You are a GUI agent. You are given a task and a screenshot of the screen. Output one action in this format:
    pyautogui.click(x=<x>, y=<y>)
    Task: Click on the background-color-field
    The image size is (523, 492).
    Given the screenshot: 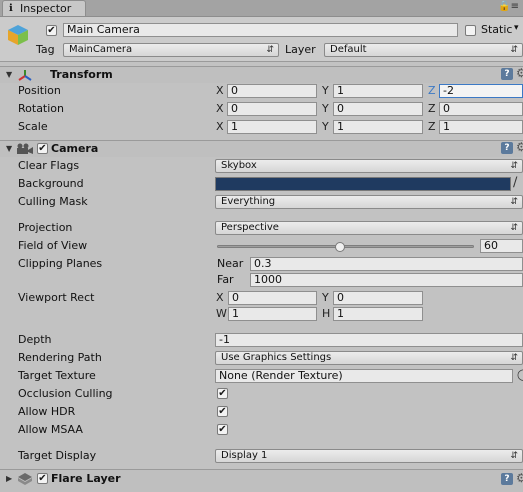 What is the action you would take?
    pyautogui.click(x=363, y=184)
    